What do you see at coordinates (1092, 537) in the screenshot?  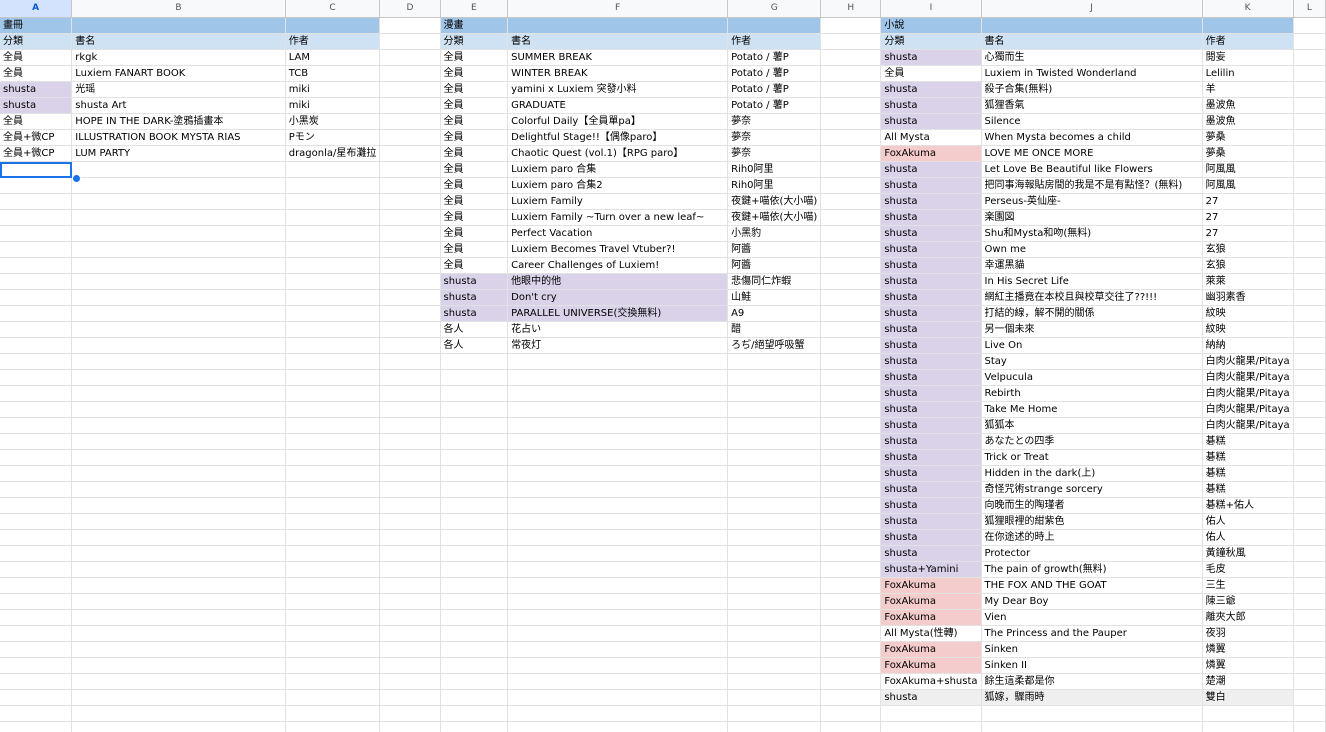 I see `cell-j33: 在你途述的時上` at bounding box center [1092, 537].